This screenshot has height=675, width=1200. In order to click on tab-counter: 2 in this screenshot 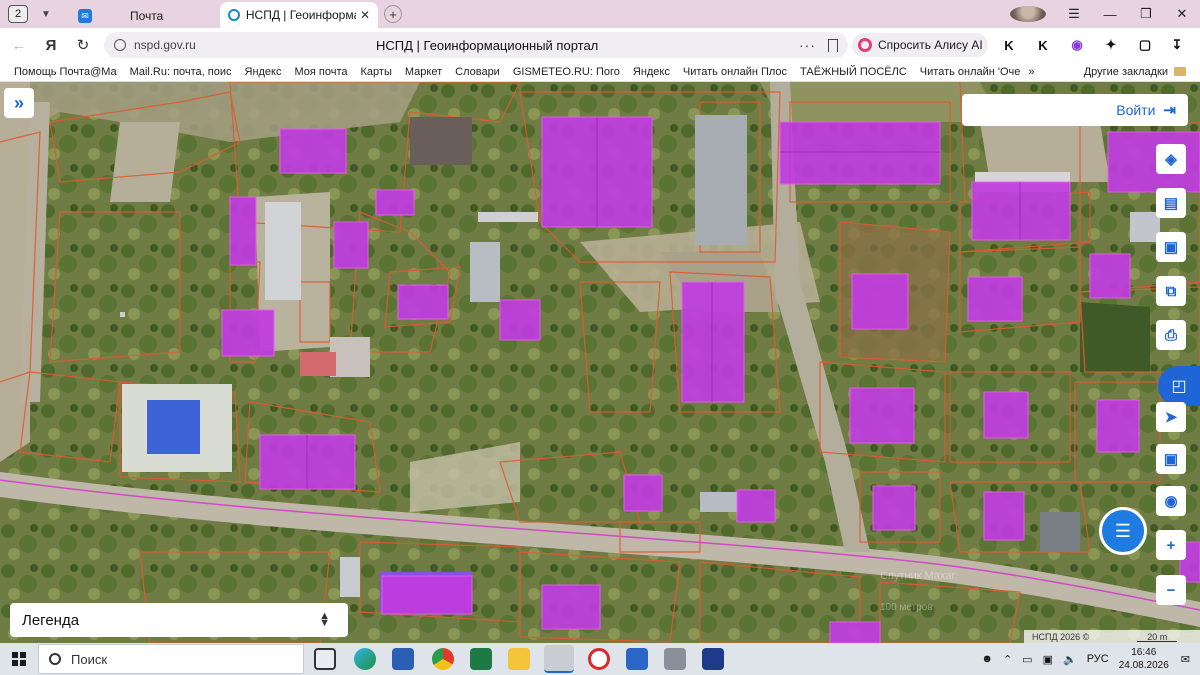, I will do `click(18, 14)`.